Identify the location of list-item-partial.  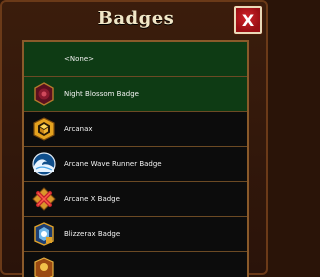
(135, 264).